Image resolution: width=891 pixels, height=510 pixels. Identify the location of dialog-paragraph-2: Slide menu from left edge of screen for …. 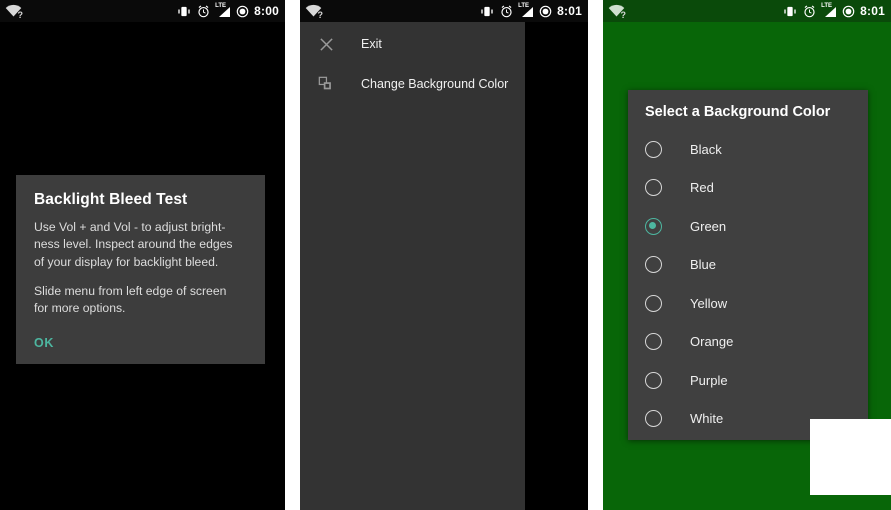
(130, 299).